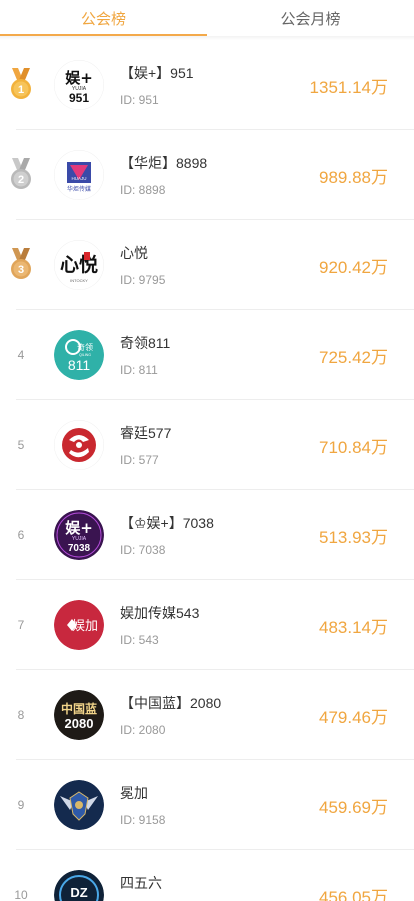  Describe the element at coordinates (207, 715) in the screenshot. I see `ranking-row: 8 中国蓝 2080 【中国蓝】2080 ID: 2080 479.46万` at that location.